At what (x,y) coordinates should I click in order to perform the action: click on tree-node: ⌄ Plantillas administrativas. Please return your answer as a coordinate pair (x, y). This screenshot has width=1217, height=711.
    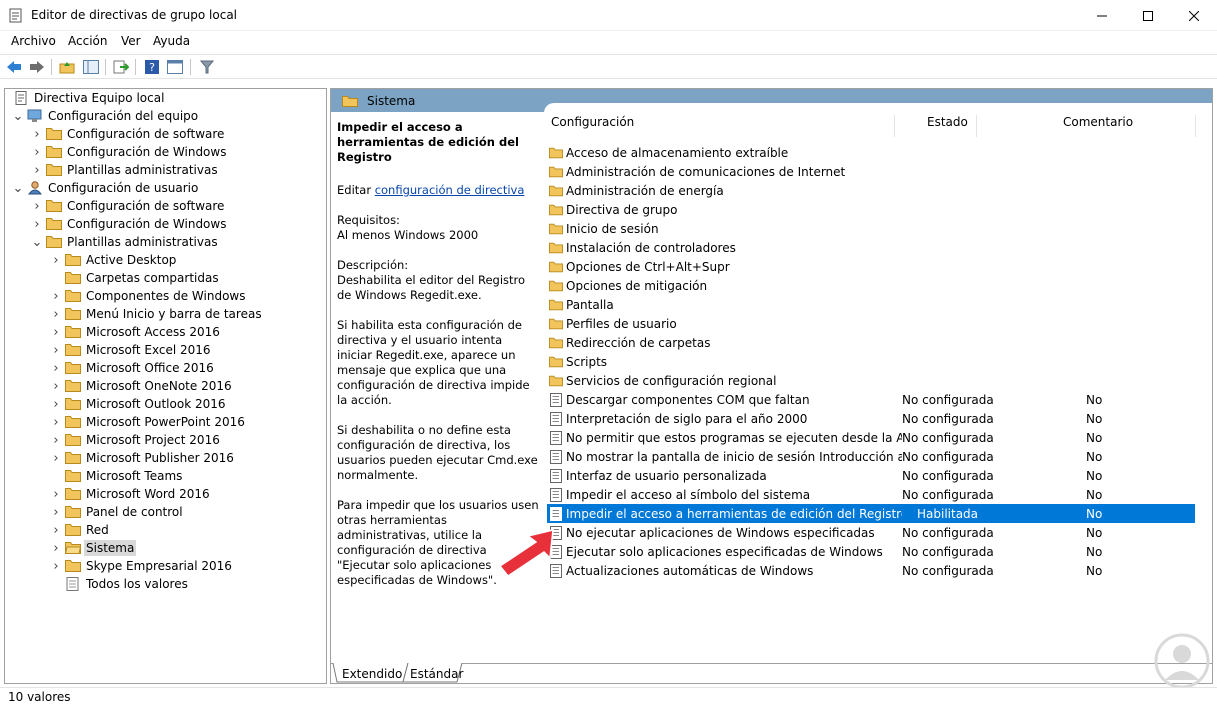
    Looking at the image, I should click on (125, 242).